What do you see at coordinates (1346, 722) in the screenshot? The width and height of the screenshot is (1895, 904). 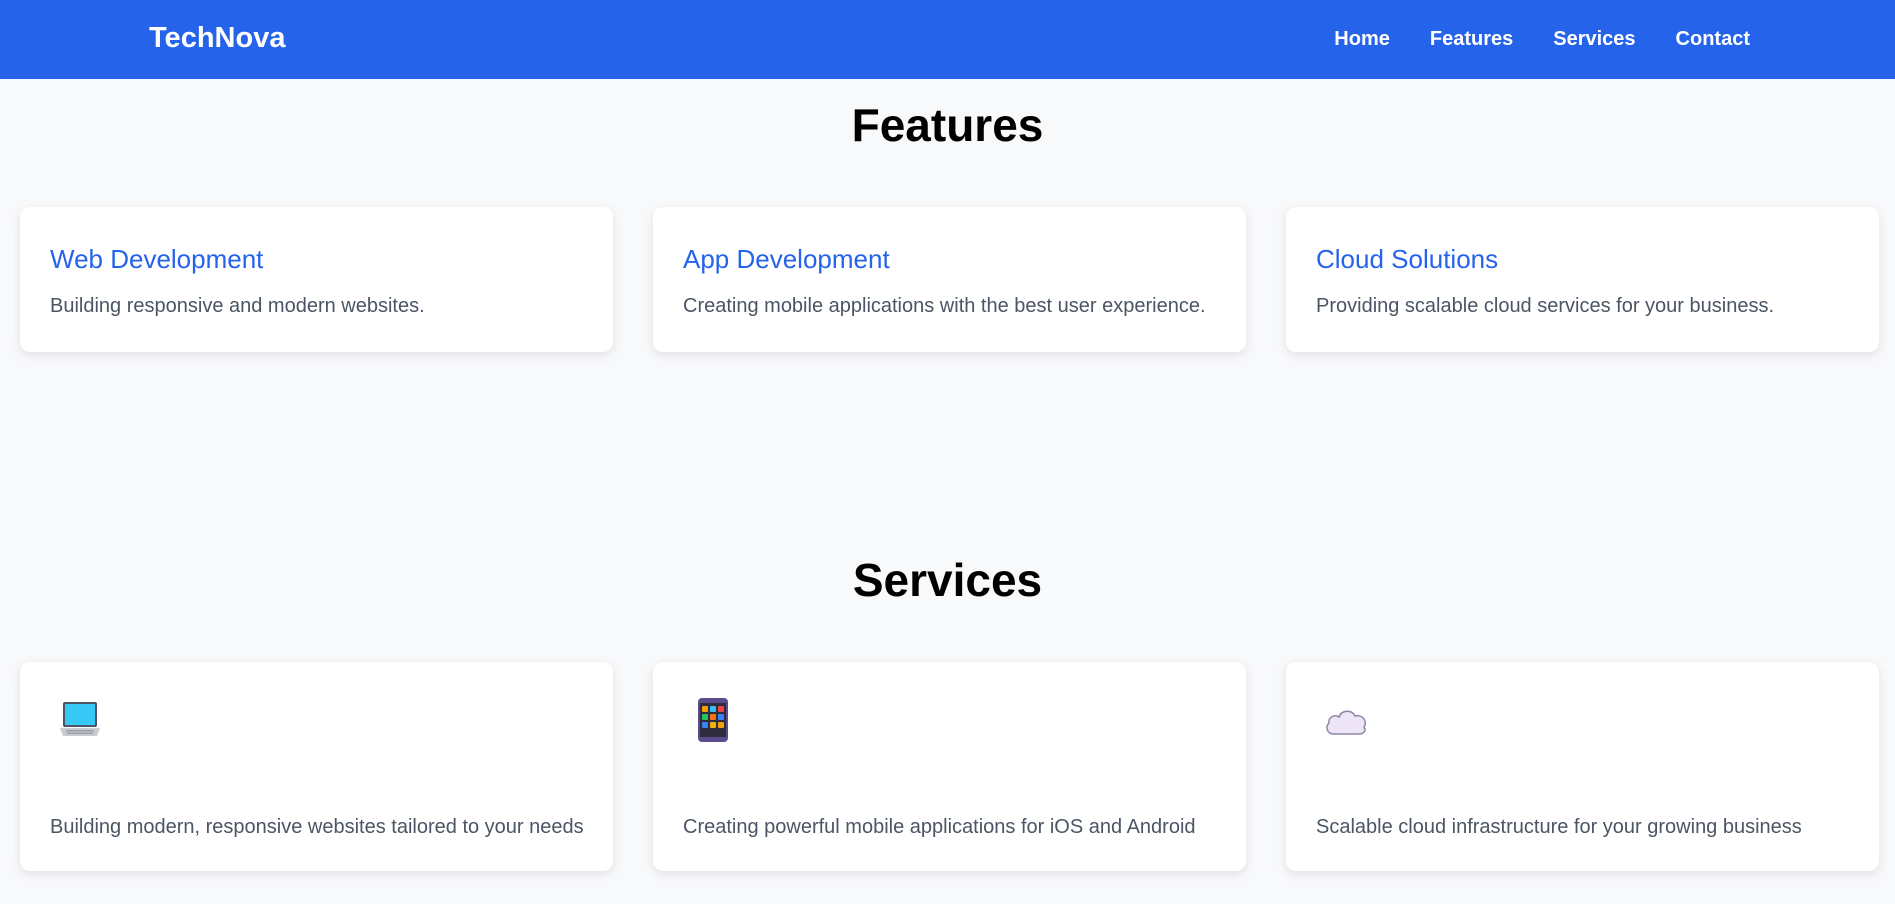 I see `cloud-icon` at bounding box center [1346, 722].